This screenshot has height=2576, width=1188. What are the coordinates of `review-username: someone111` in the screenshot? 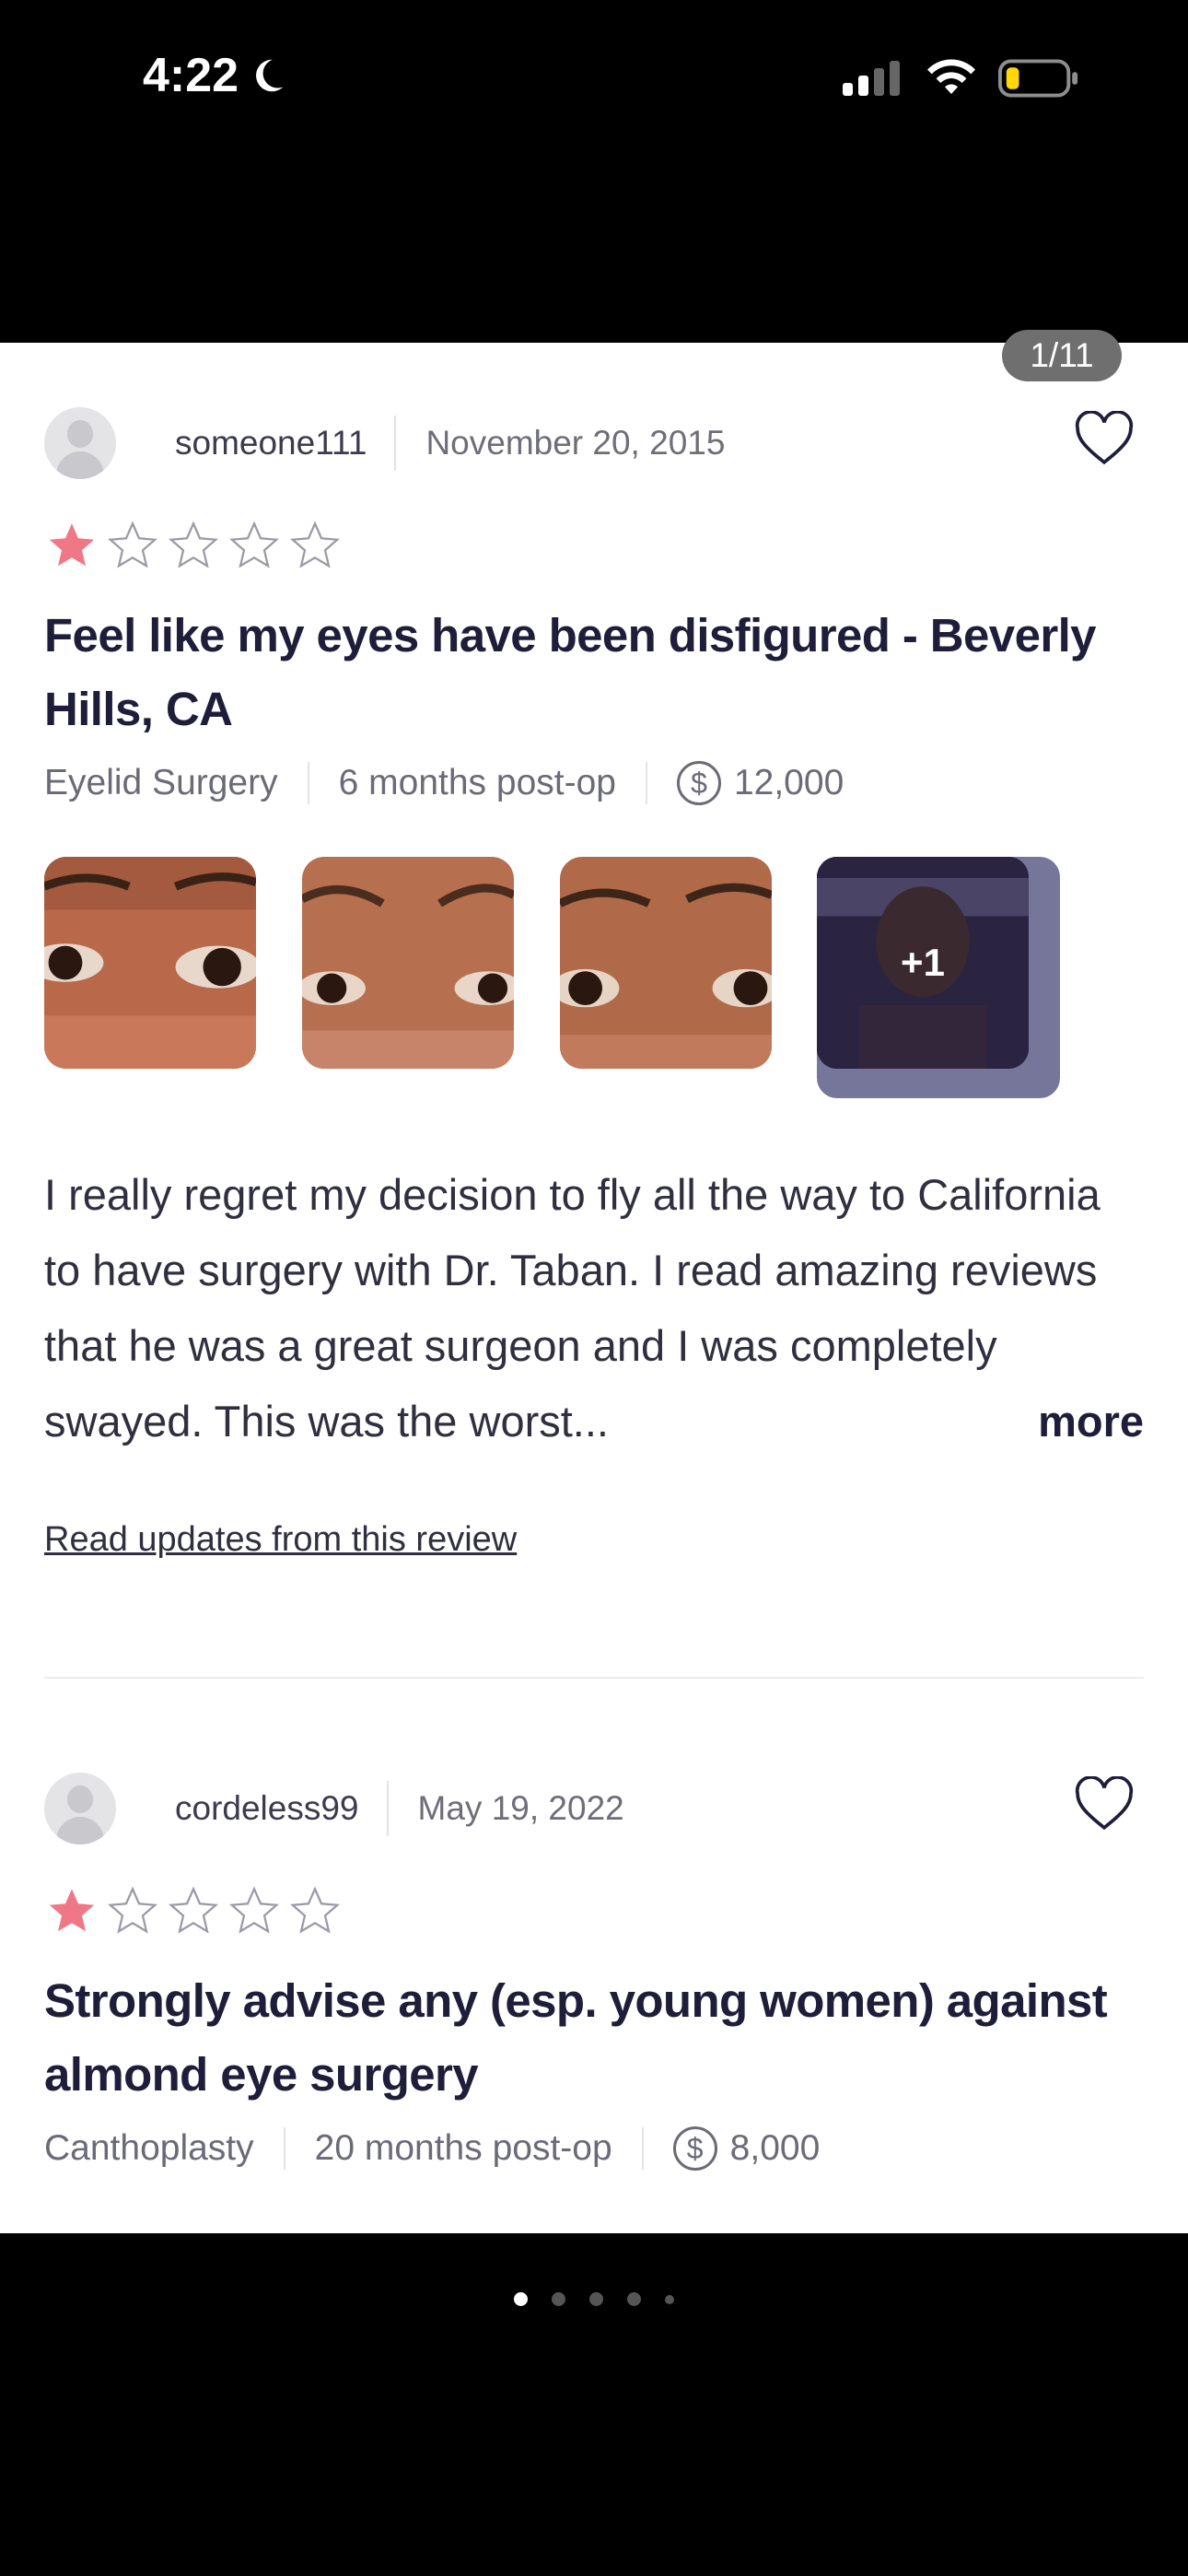 It's located at (271, 443).